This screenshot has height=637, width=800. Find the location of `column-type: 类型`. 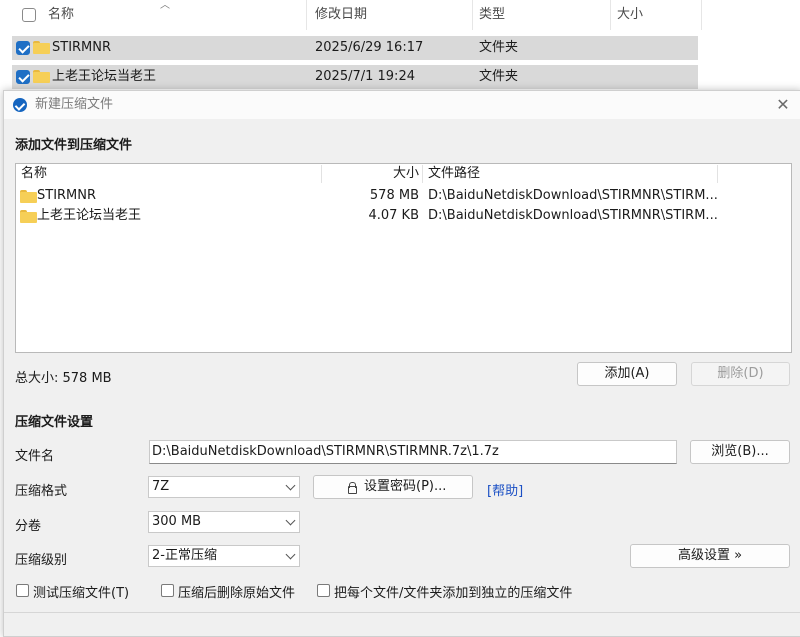

column-type: 类型 is located at coordinates (492, 16).